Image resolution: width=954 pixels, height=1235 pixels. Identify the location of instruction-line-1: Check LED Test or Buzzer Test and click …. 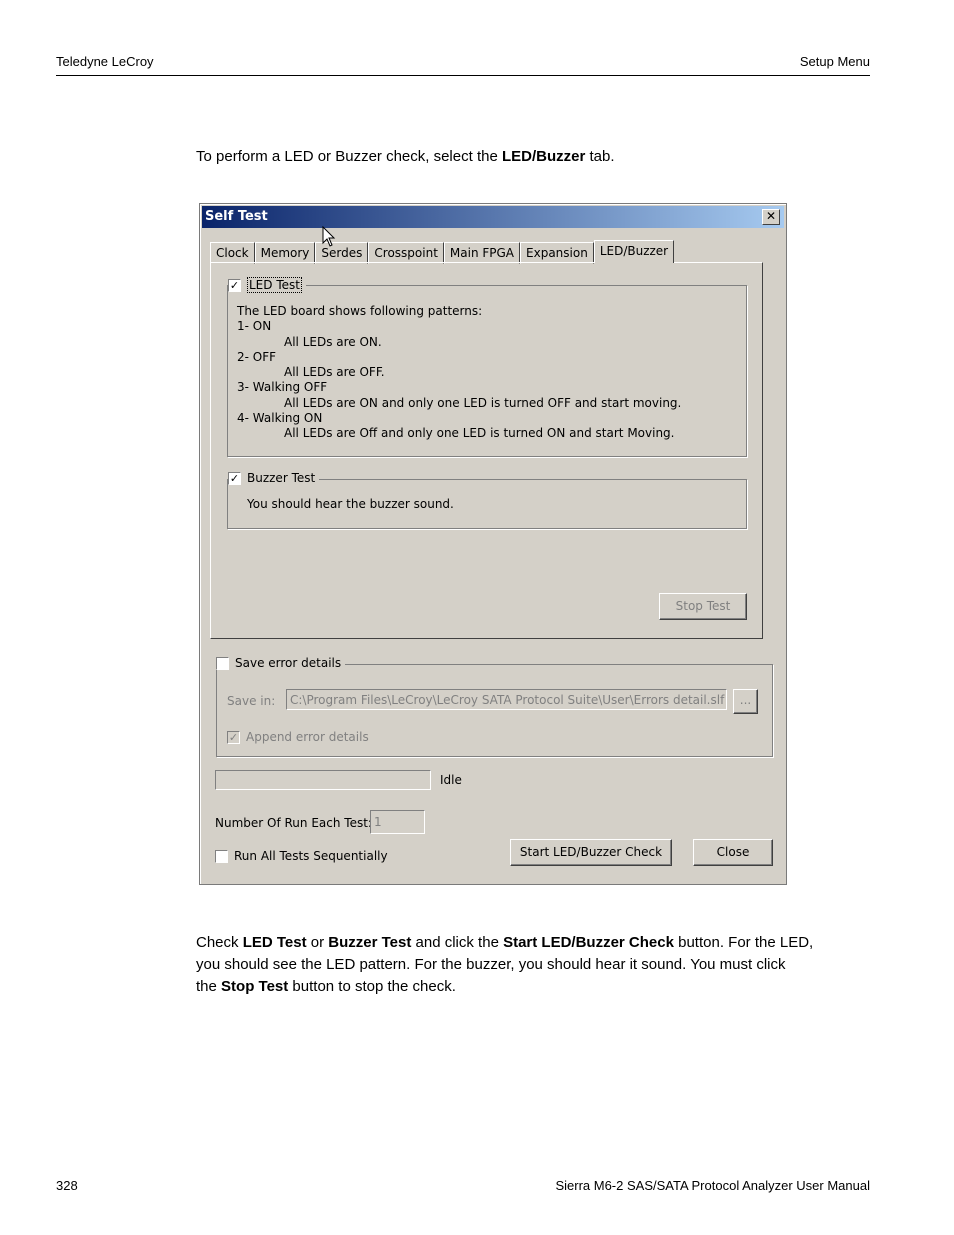
(504, 943).